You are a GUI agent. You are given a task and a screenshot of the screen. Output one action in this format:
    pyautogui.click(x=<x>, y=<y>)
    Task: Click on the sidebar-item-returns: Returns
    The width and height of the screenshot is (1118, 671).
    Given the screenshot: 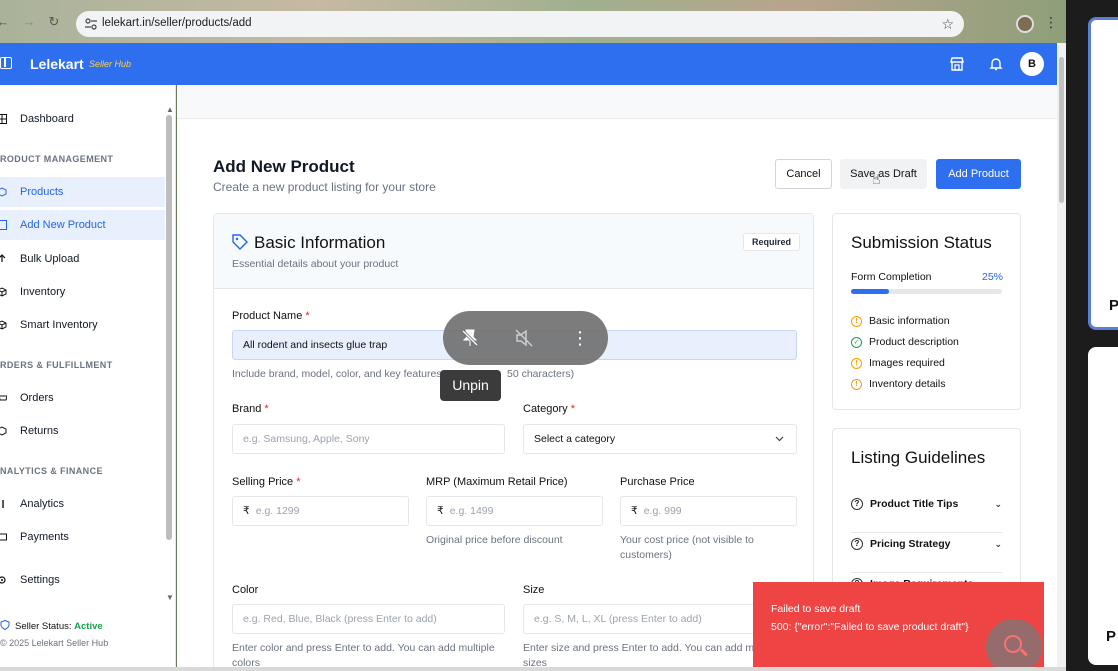 What is the action you would take?
    pyautogui.click(x=82, y=431)
    